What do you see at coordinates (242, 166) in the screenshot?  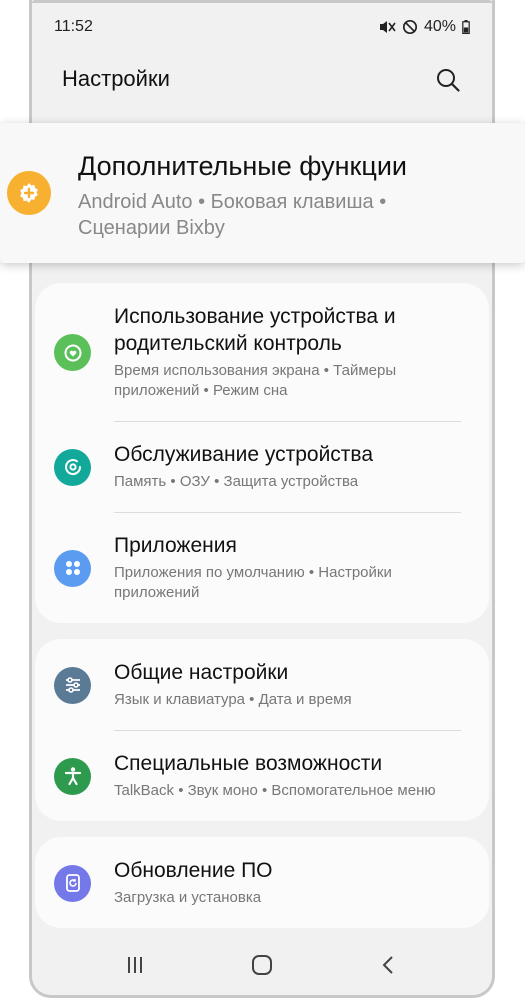 I see `advanced-features-title: Дополнительные функции` at bounding box center [242, 166].